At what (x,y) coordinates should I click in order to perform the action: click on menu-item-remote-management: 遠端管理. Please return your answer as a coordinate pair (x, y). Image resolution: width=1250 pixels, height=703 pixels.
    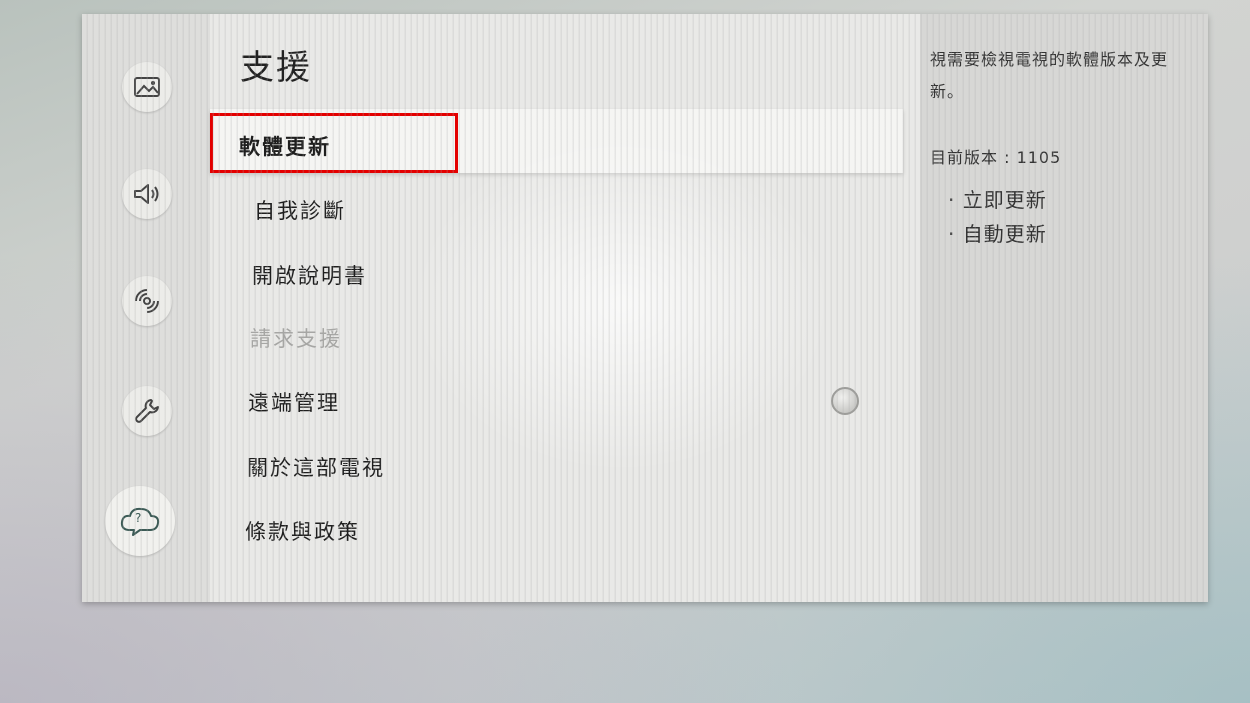
    Looking at the image, I should click on (294, 402).